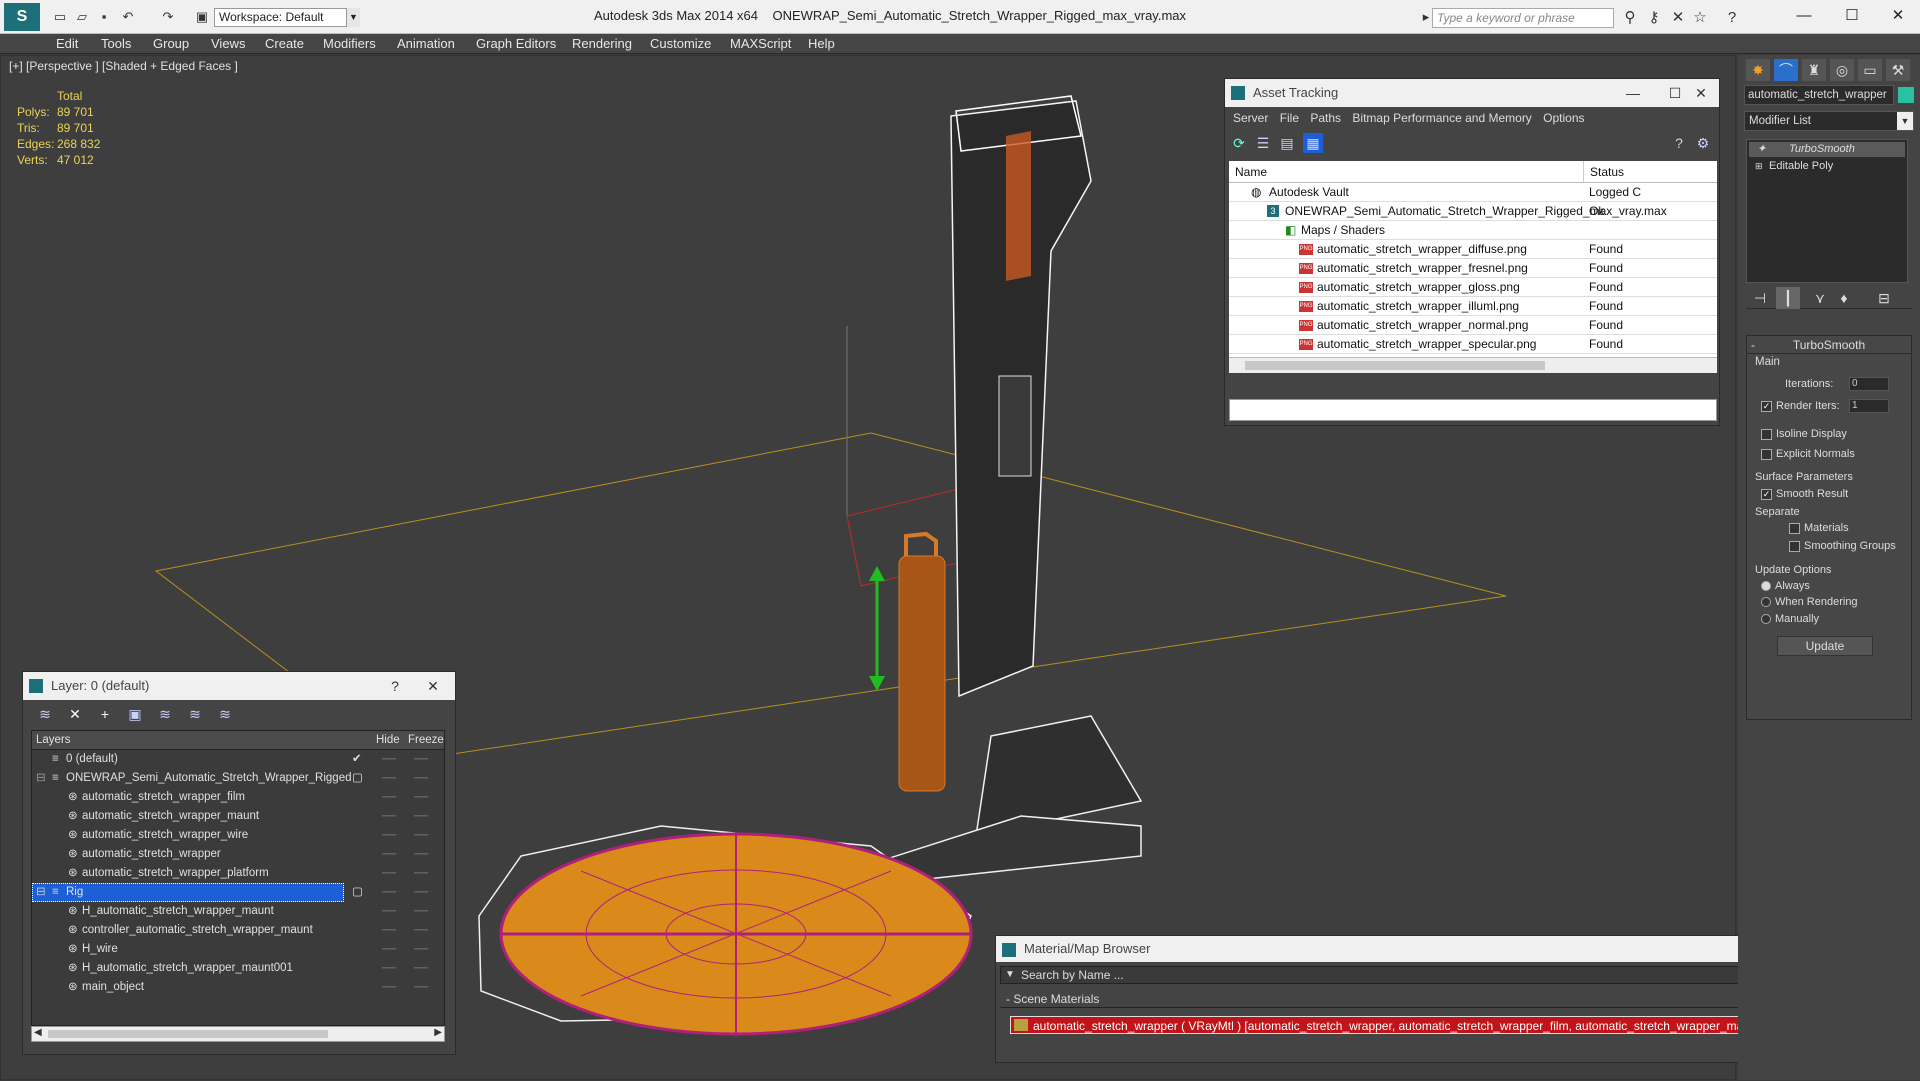 The width and height of the screenshot is (1920, 1081). I want to click on render-iters-checkbox: ✓ Render Iters:, so click(1800, 406).